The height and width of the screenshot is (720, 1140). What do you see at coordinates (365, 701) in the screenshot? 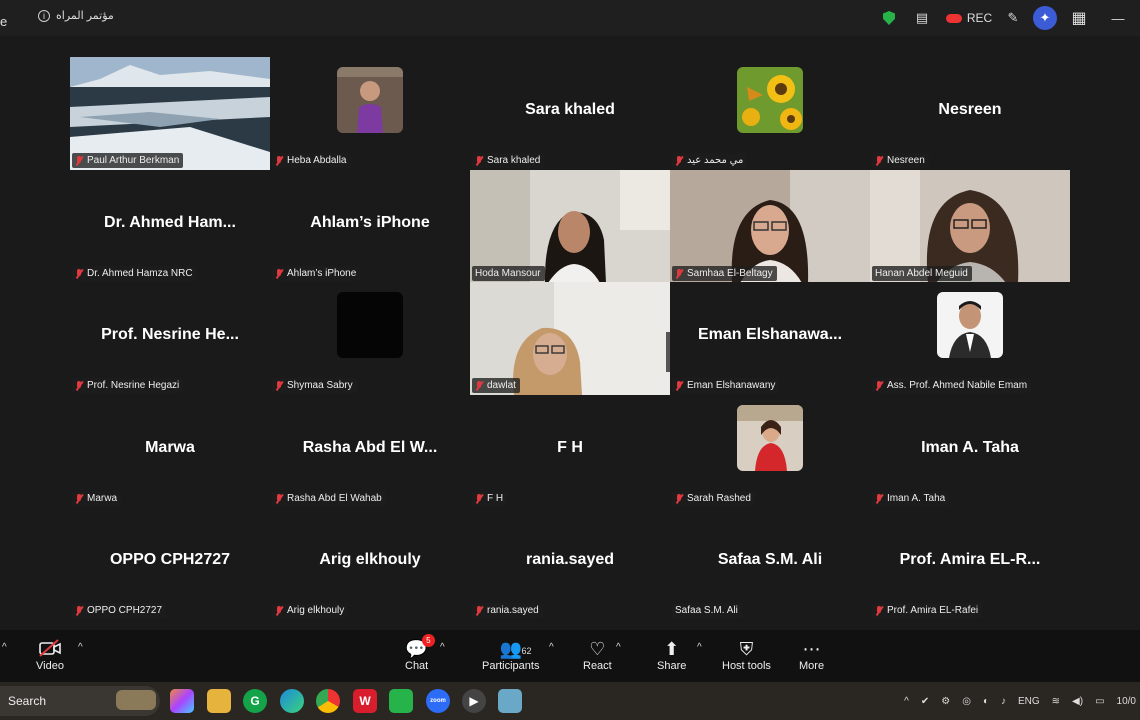
I see `wps-office-icon: W` at bounding box center [365, 701].